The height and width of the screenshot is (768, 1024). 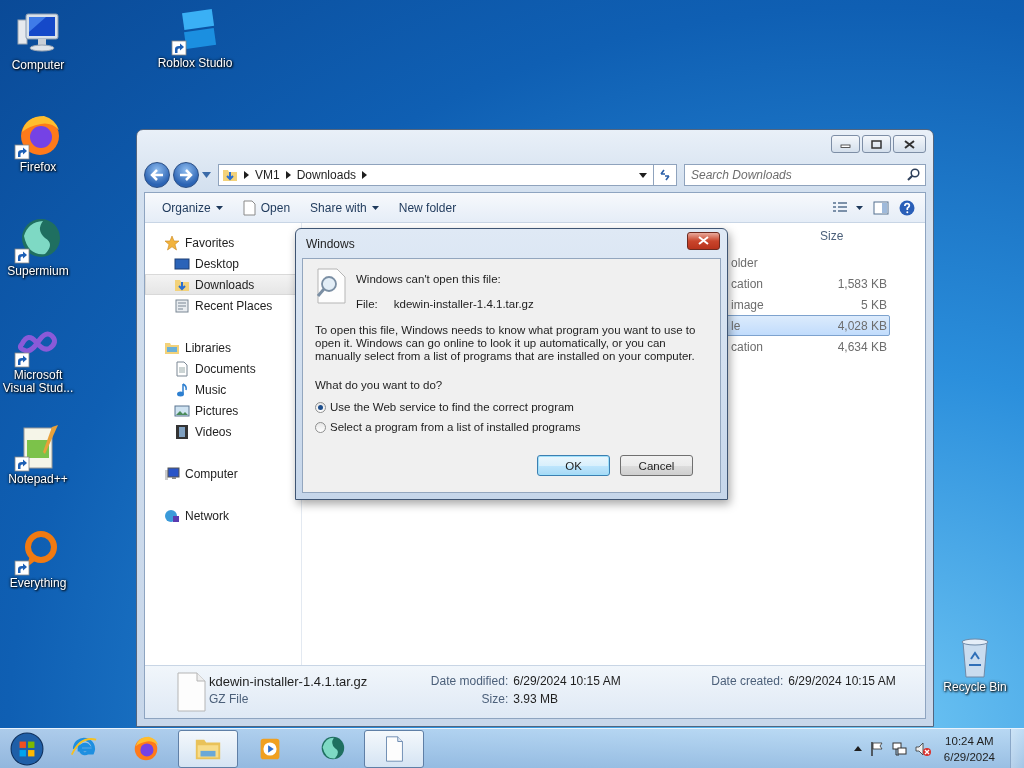 I want to click on nav-item: Pictures, so click(x=223, y=410).